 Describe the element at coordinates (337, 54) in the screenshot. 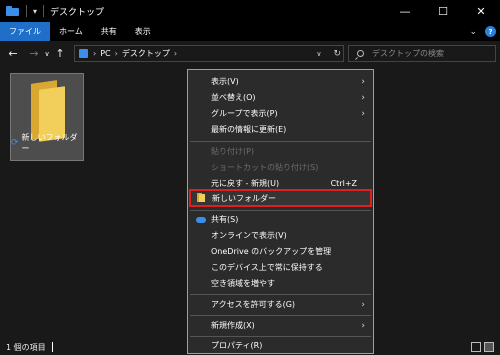

I see `refresh-button: ↻` at that location.